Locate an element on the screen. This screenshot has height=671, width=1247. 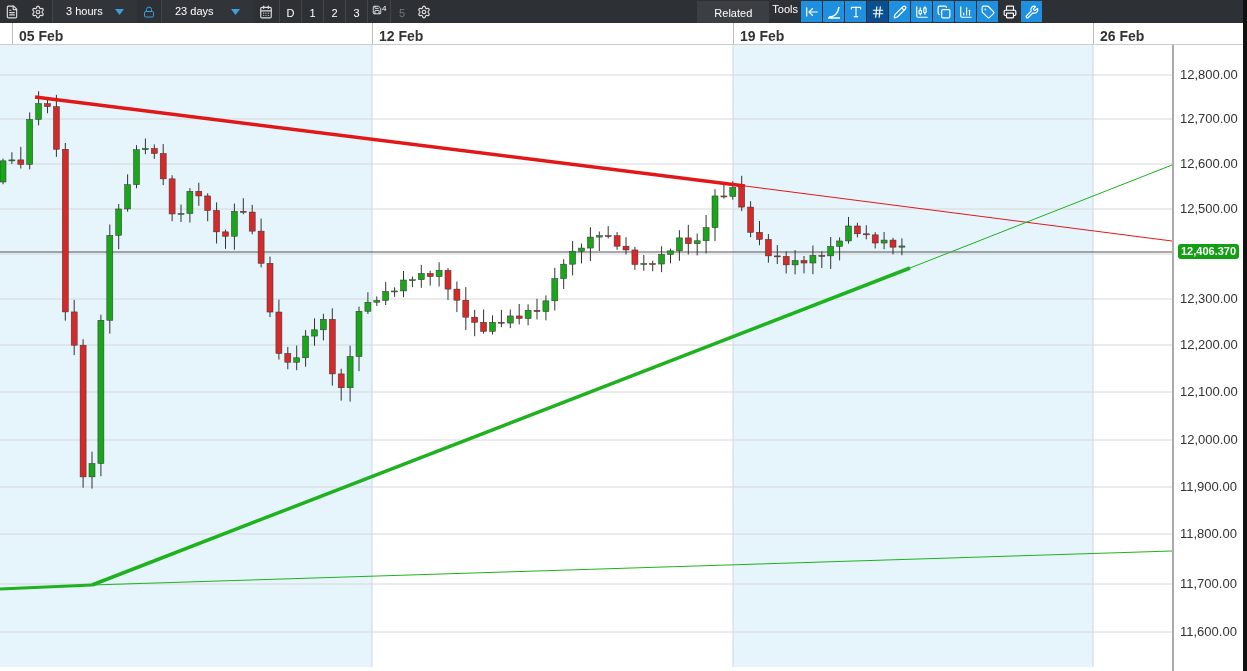
wrench-icon is located at coordinates (1031, 11).